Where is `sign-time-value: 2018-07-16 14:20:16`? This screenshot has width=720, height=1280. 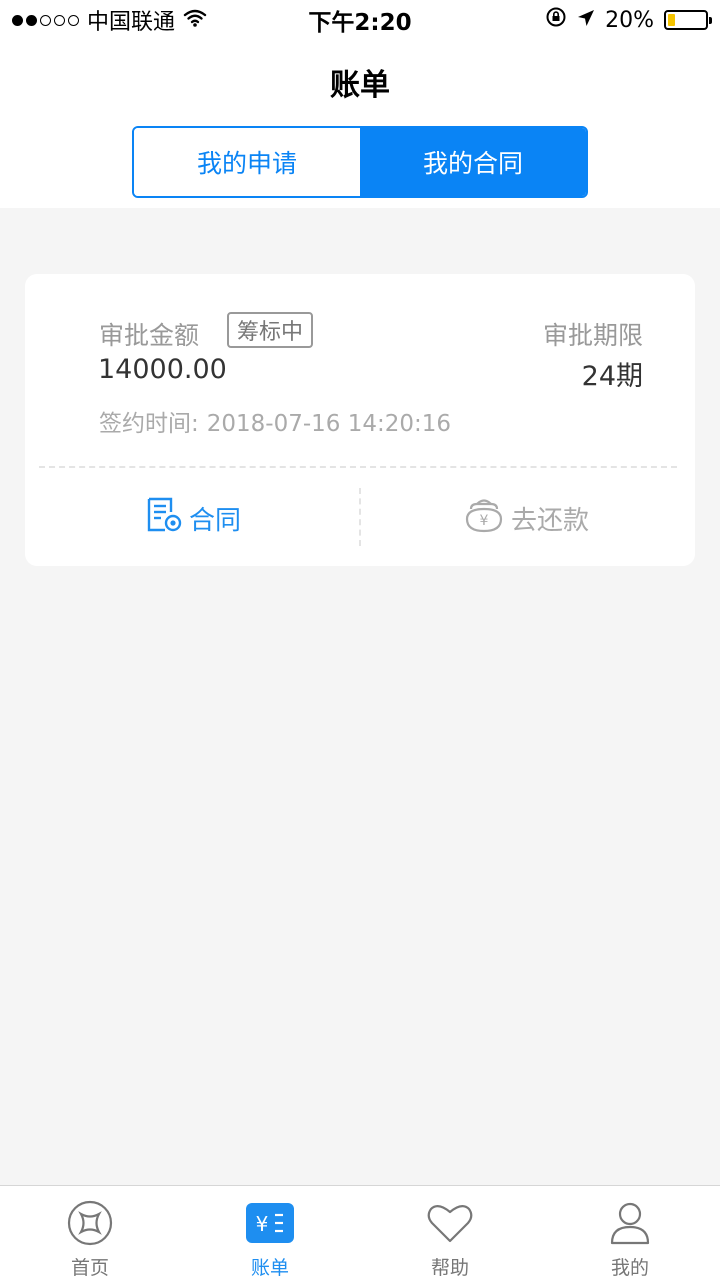
sign-time-value: 2018-07-16 14:20:16 is located at coordinates (329, 424).